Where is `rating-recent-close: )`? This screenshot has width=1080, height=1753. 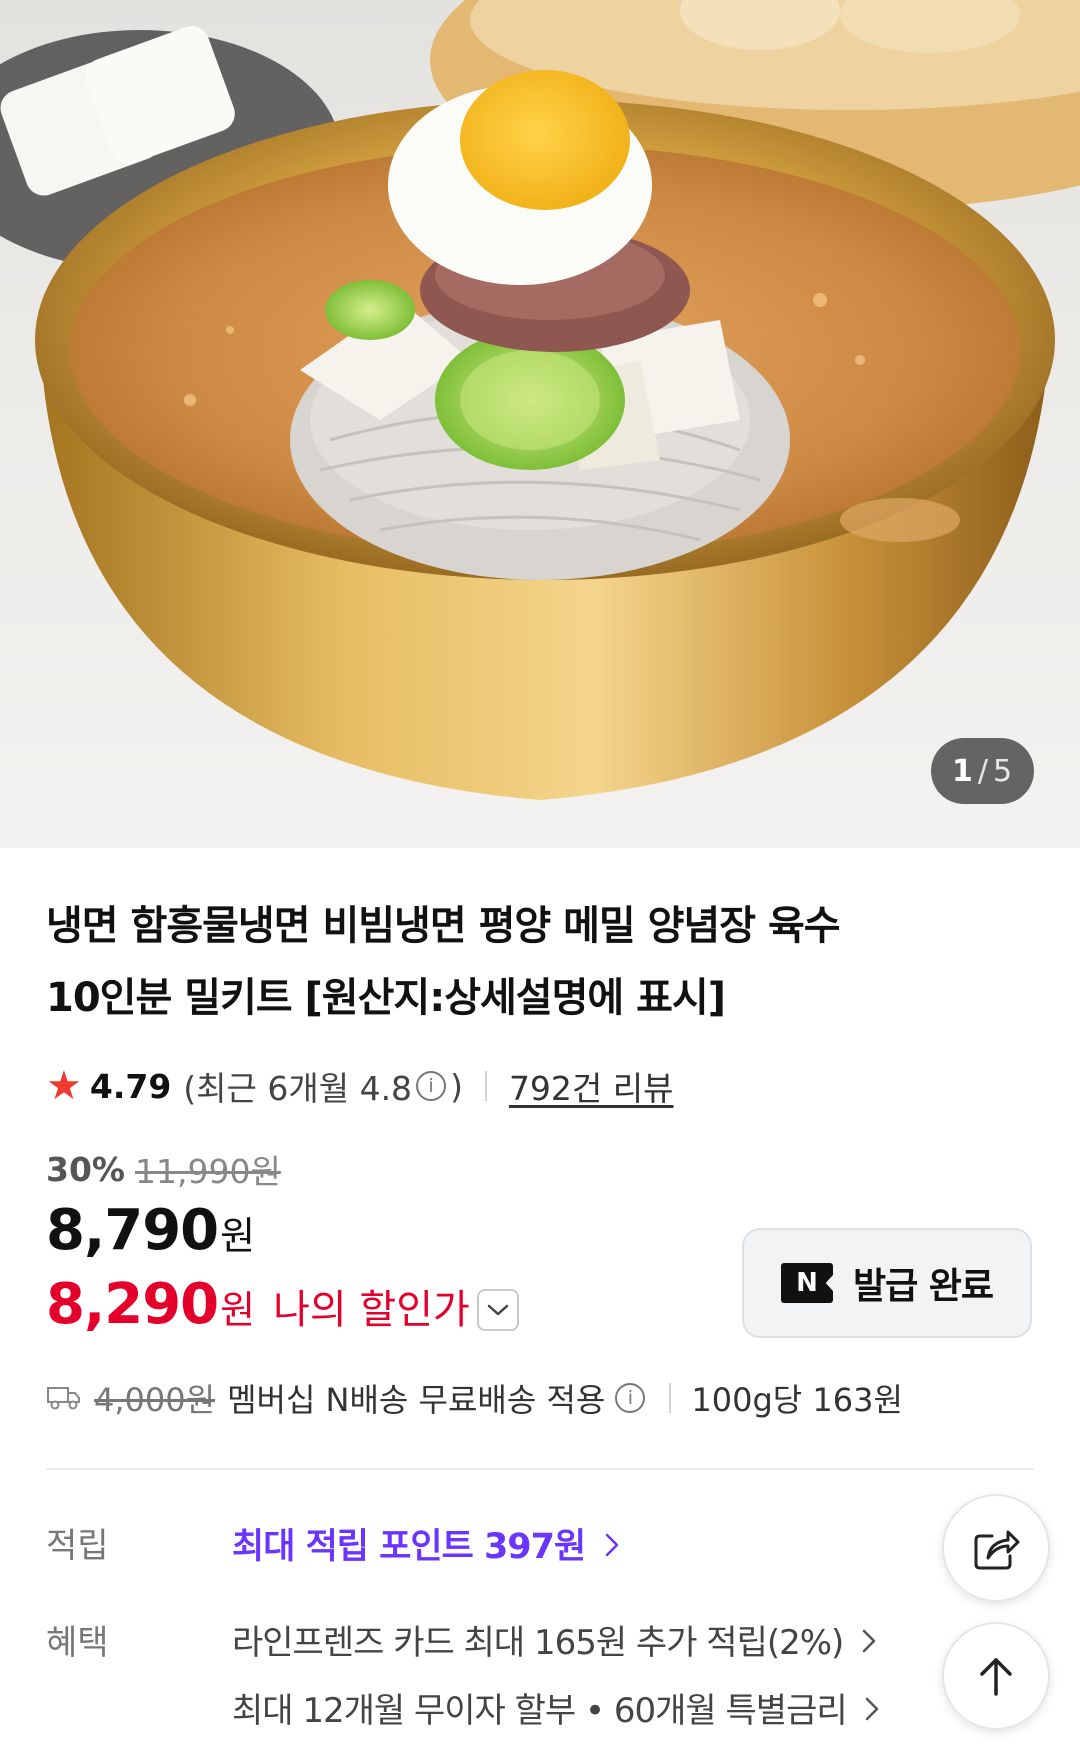
rating-recent-close: ) is located at coordinates (456, 1086).